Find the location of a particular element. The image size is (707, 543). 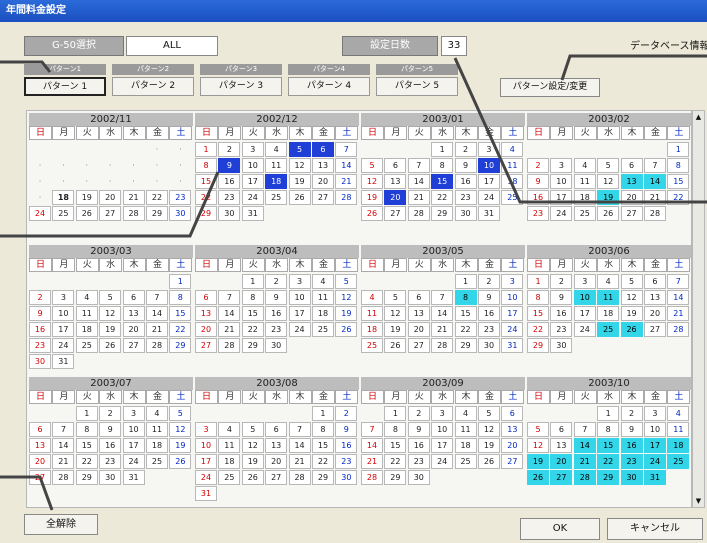

callout-line-days is located at coordinates (580, 130).